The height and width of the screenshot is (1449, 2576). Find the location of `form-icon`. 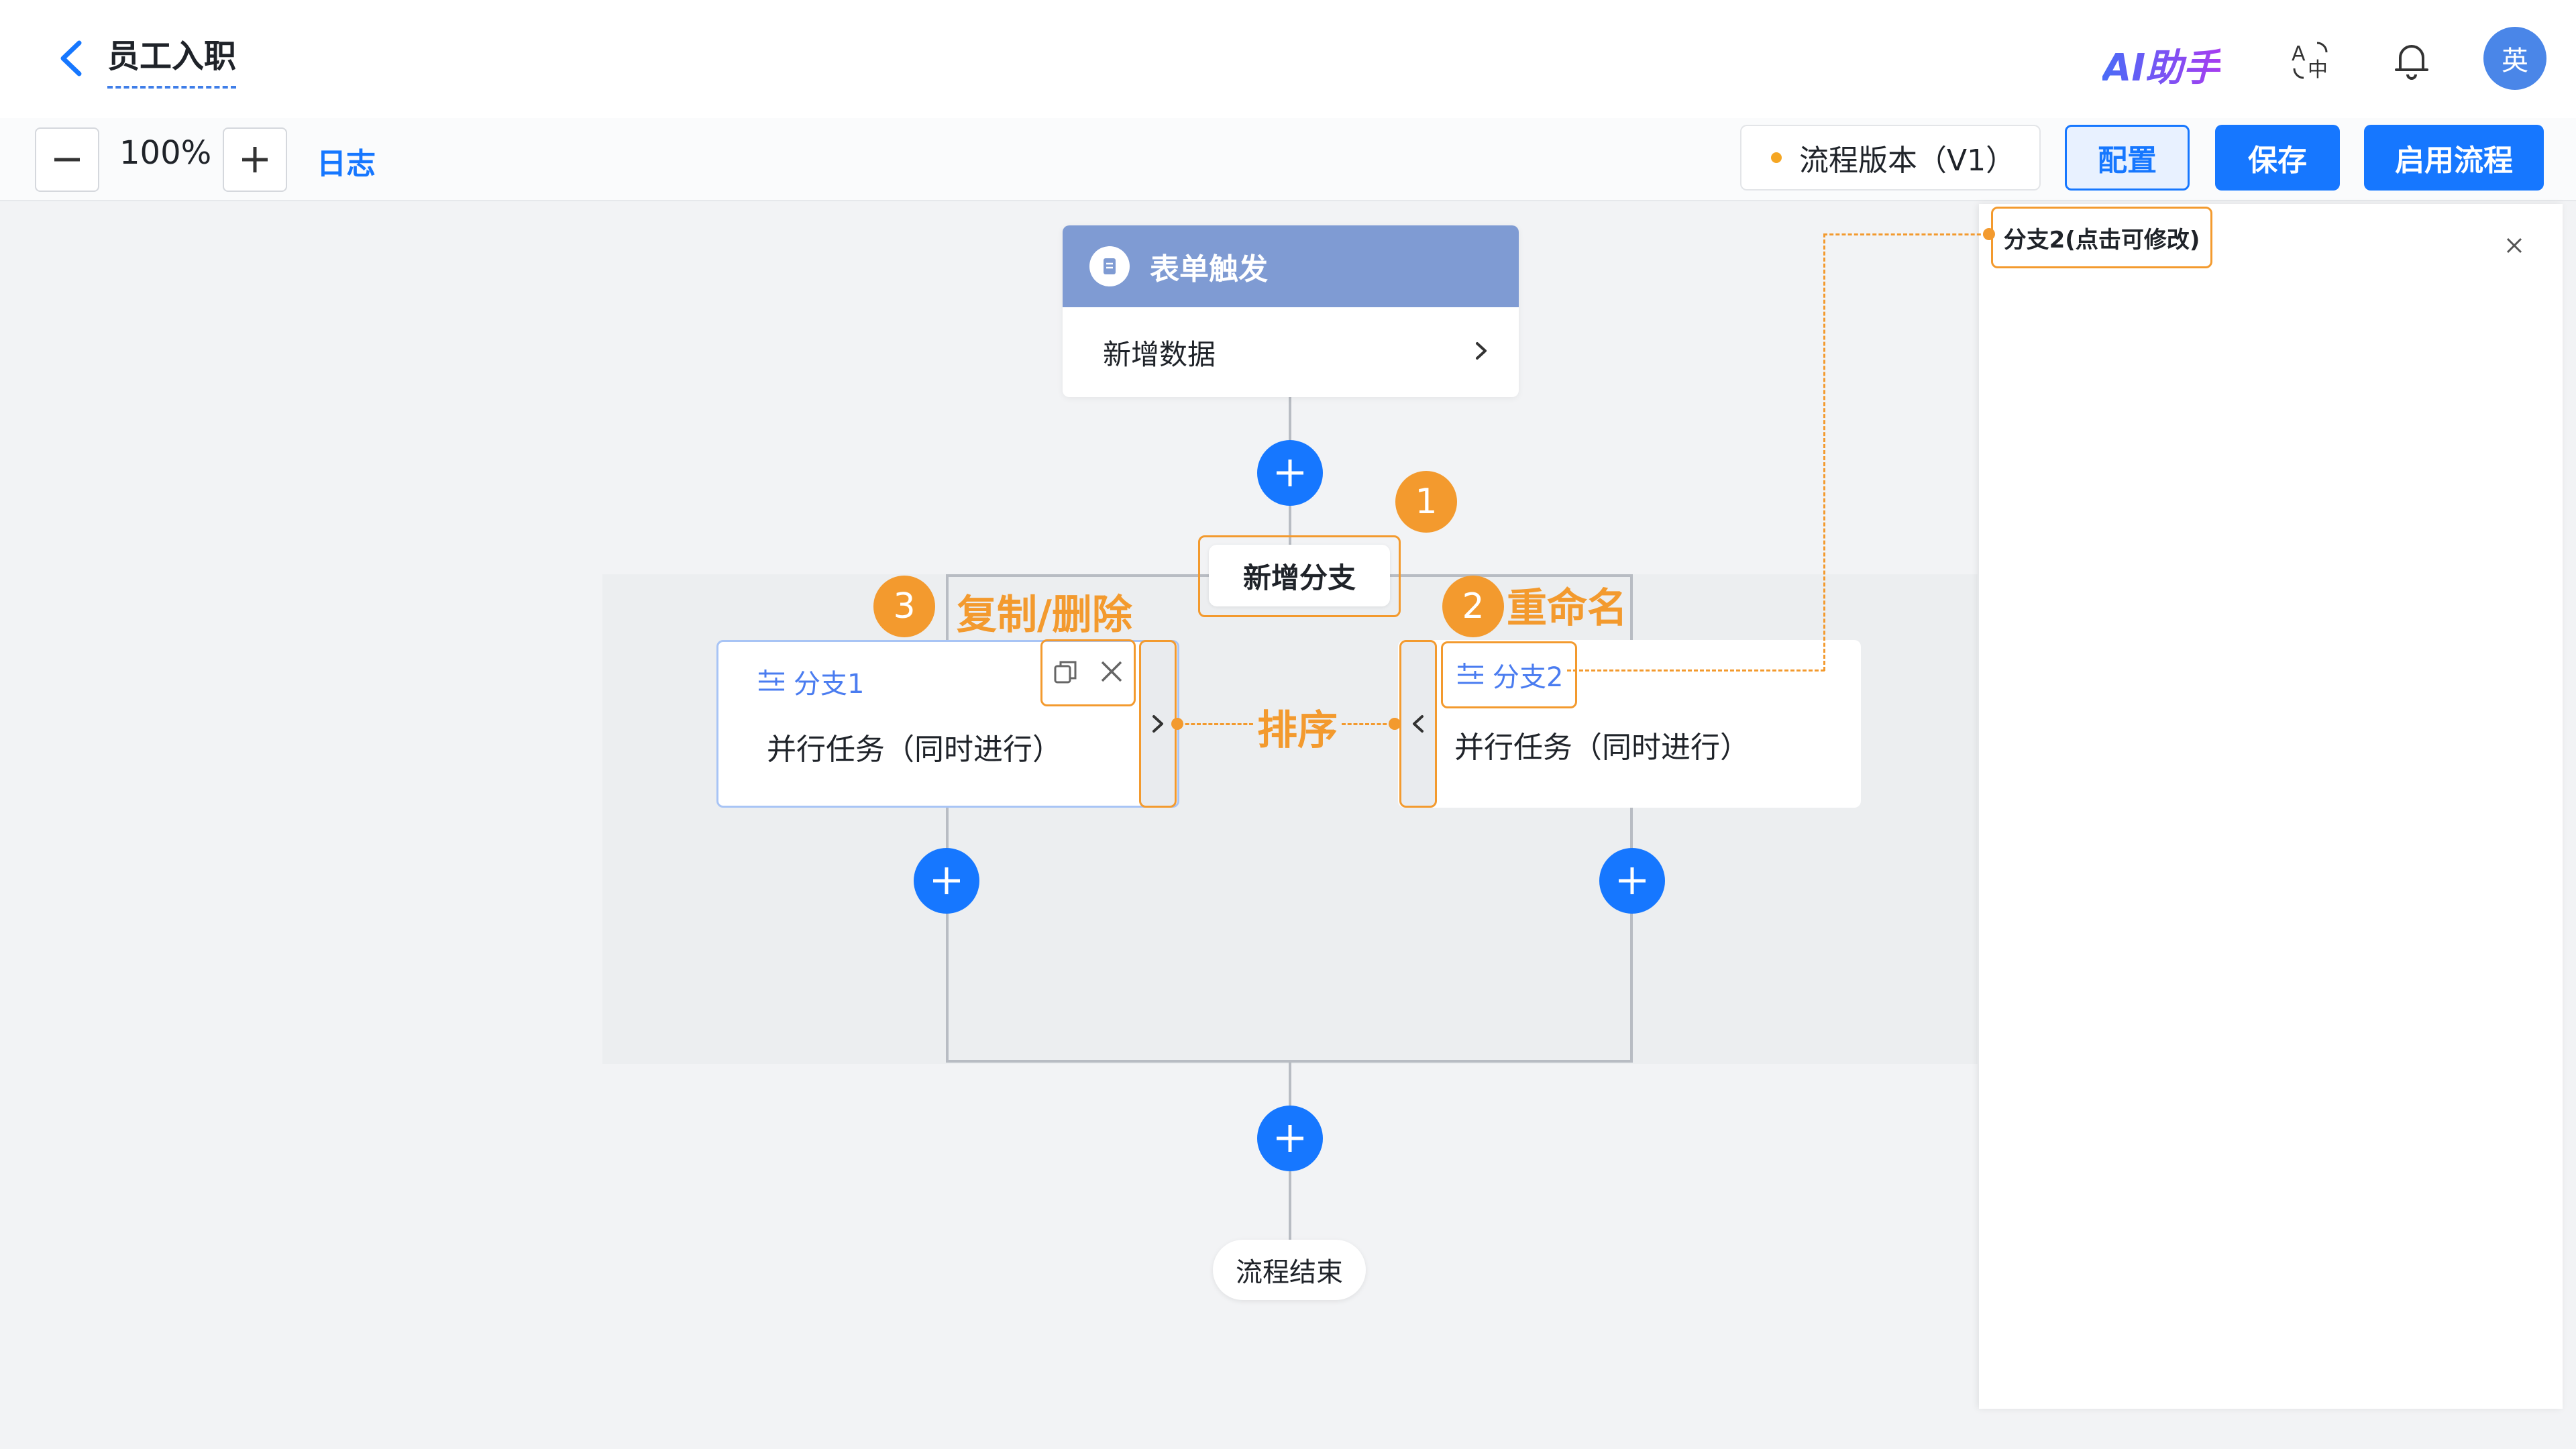

form-icon is located at coordinates (1109, 266).